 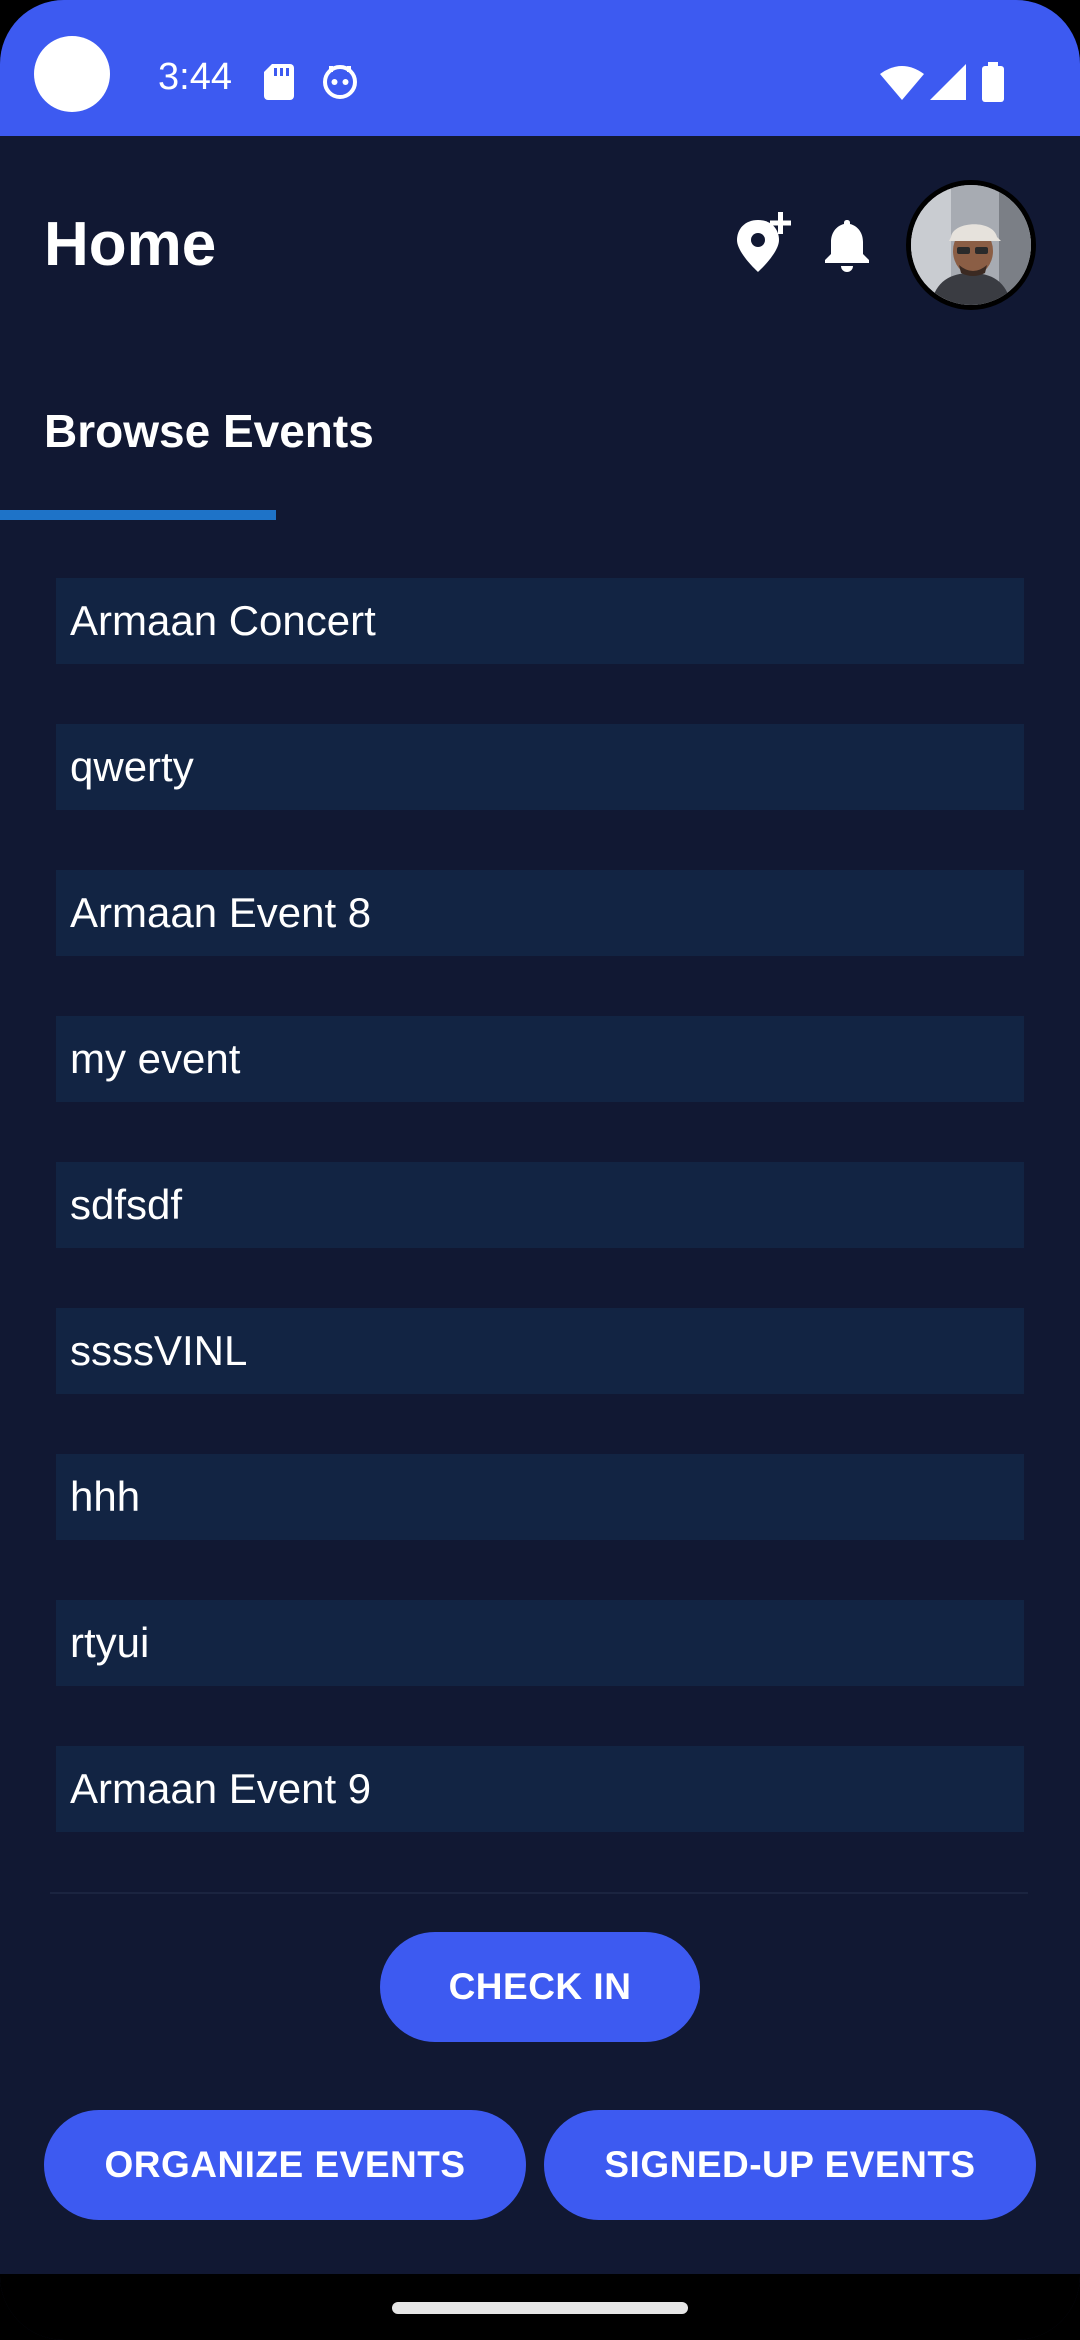 What do you see at coordinates (540, 1205) in the screenshot?
I see `event-item: sdfsdf` at bounding box center [540, 1205].